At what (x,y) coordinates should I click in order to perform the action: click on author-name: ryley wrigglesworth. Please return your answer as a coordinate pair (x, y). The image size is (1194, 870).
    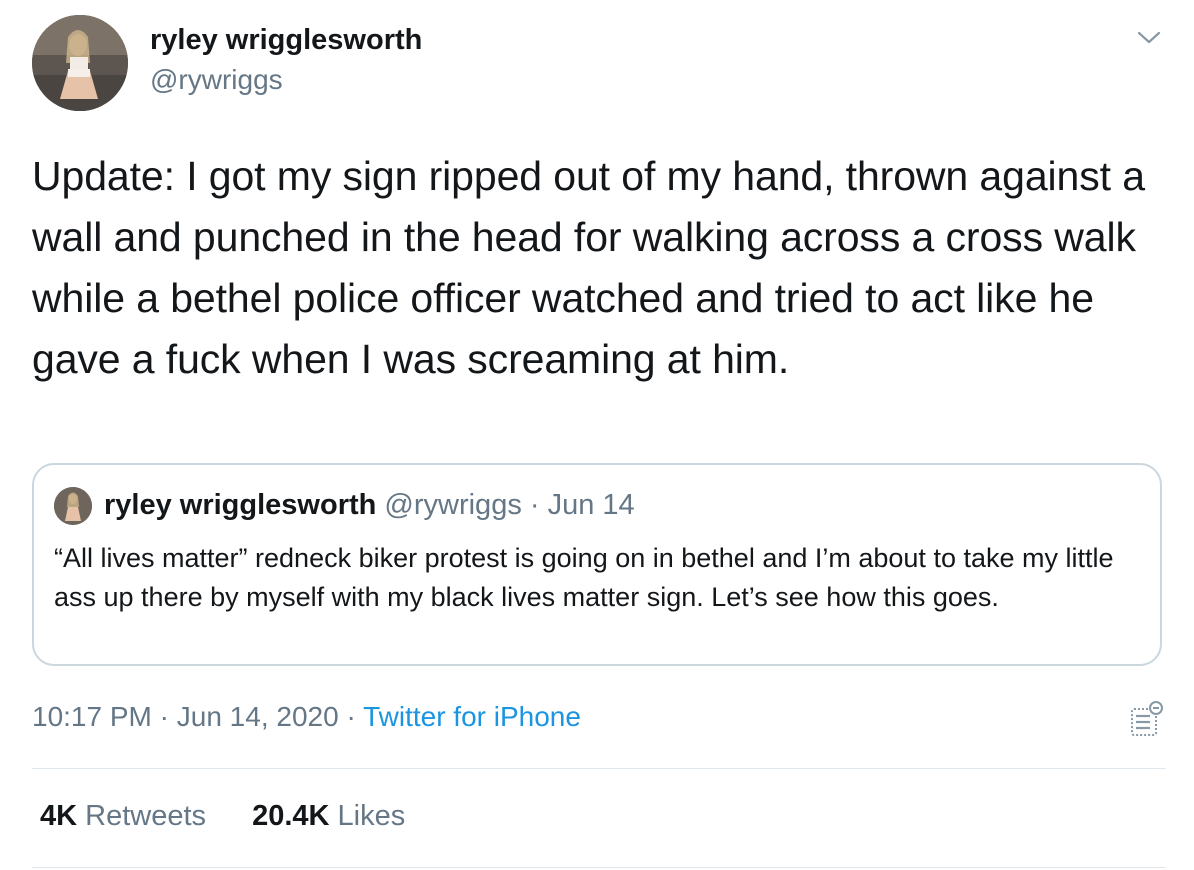
    Looking at the image, I should click on (286, 40).